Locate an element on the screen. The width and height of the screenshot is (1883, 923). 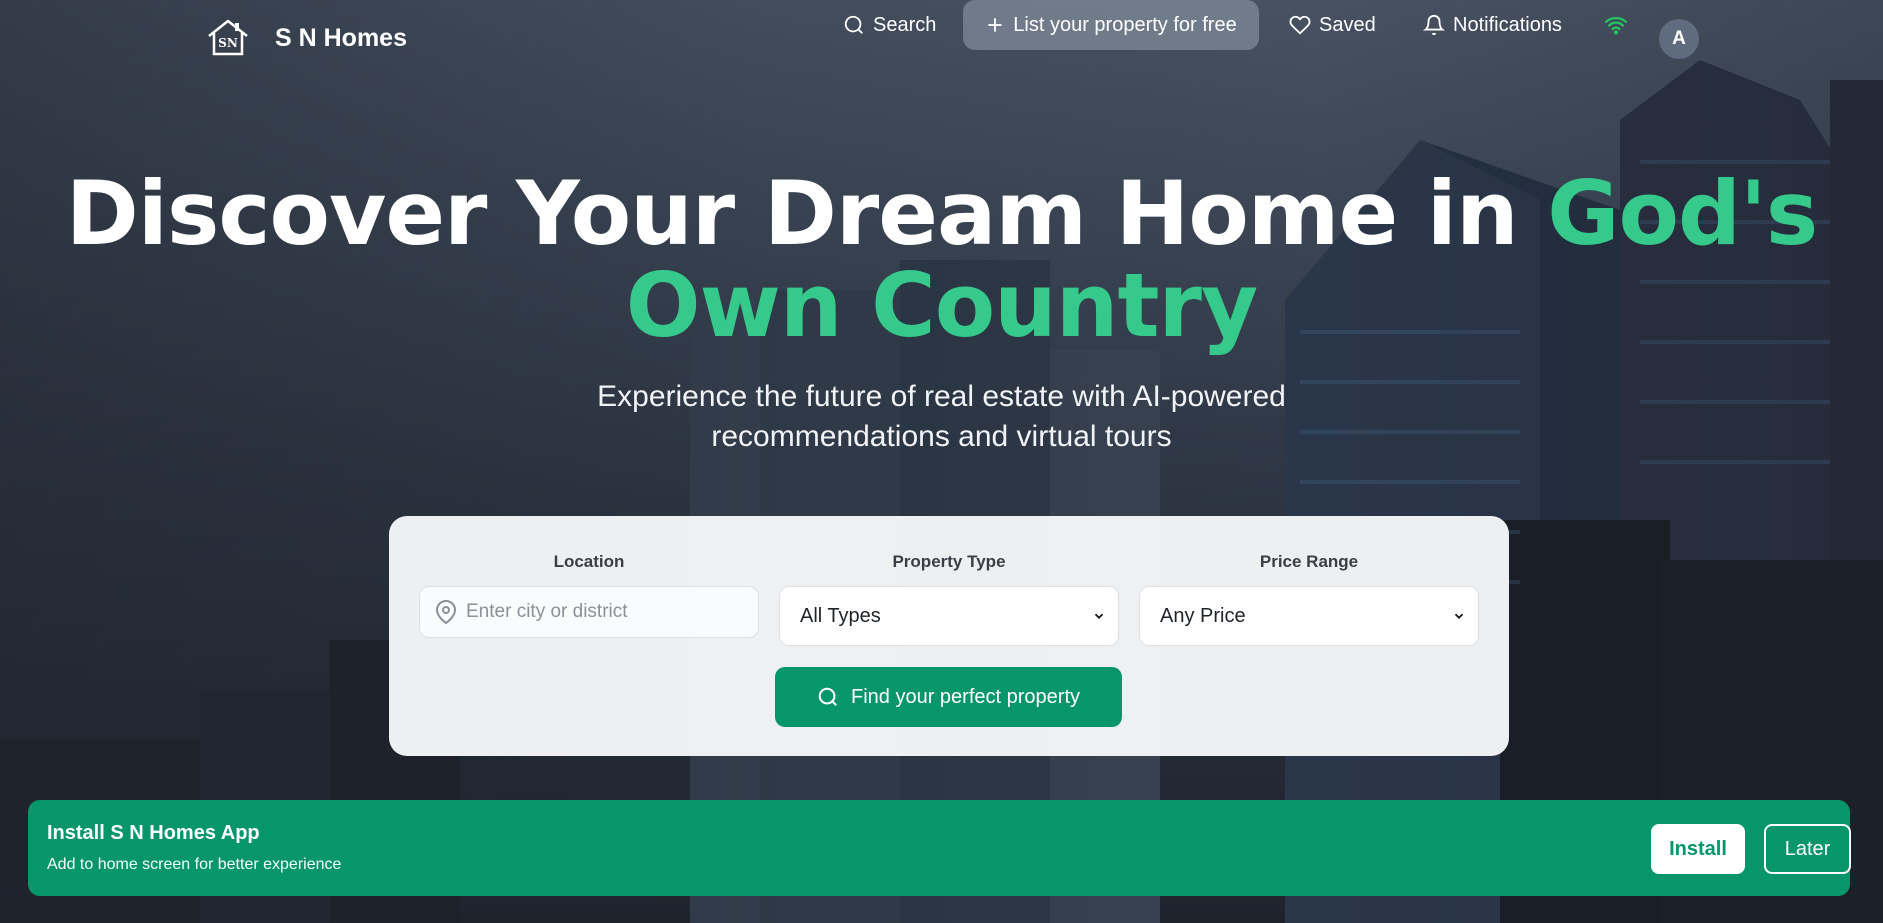
price-range-select: Any Price is located at coordinates (1309, 616).